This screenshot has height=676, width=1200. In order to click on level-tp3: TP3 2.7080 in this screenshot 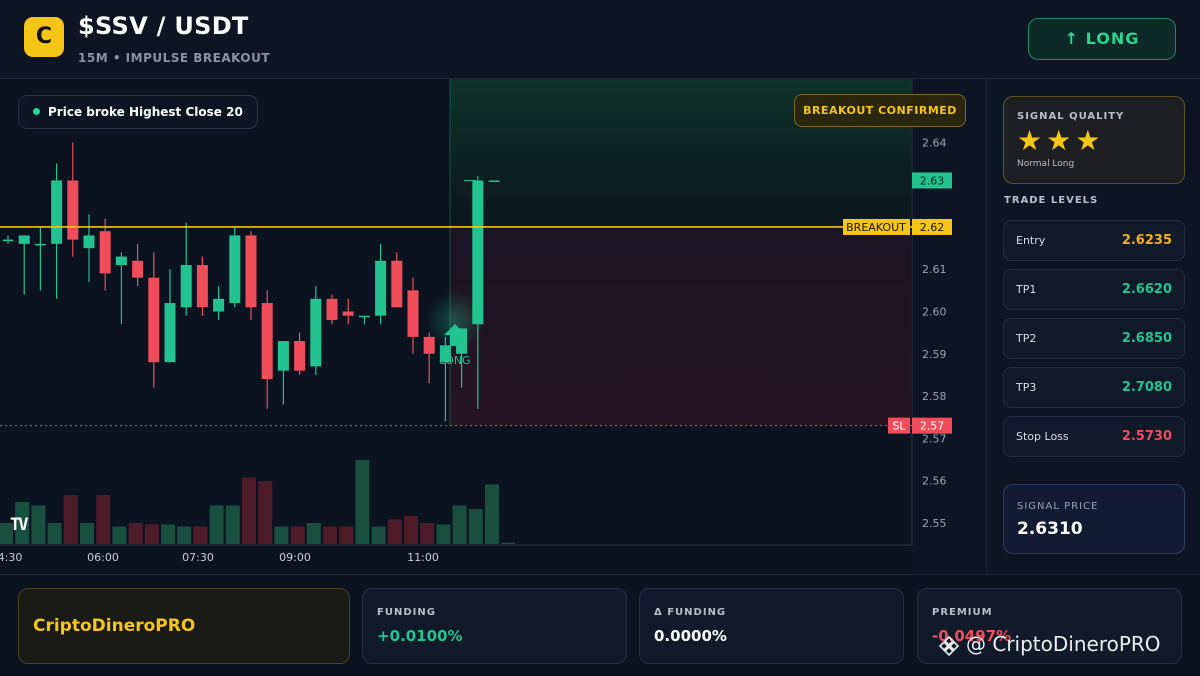, I will do `click(1094, 387)`.